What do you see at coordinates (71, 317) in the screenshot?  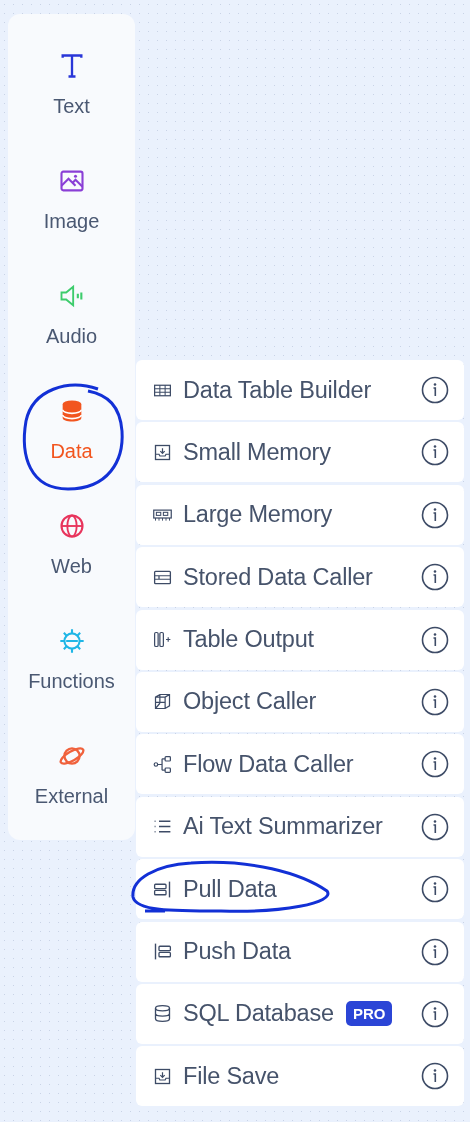 I see `sidebar-item: Audio` at bounding box center [71, 317].